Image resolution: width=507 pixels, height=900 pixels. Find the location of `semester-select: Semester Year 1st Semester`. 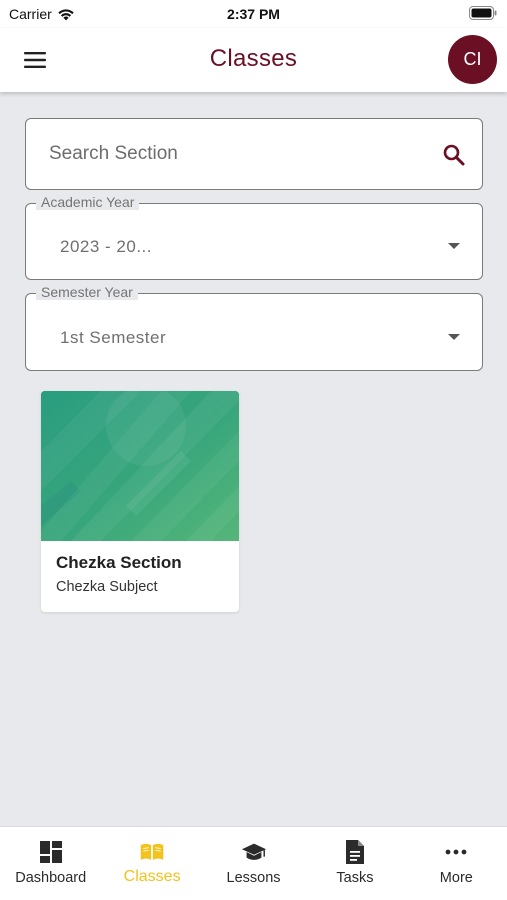

semester-select: Semester Year 1st Semester is located at coordinates (254, 327).